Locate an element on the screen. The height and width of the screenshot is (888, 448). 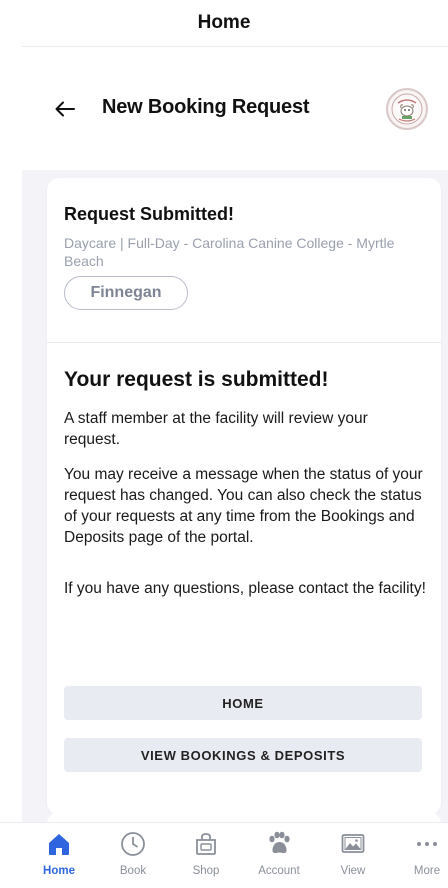
tab-account: Account is located at coordinates (279, 857).